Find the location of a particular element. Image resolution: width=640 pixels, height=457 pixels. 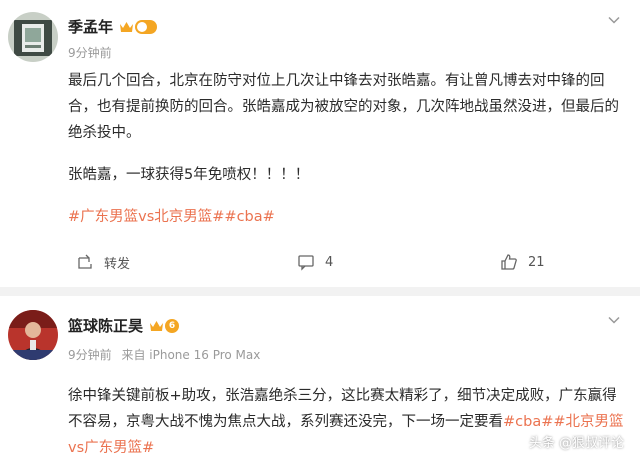

hashtag-links: #广东男篮vs北京男篮##cba# is located at coordinates (348, 217).